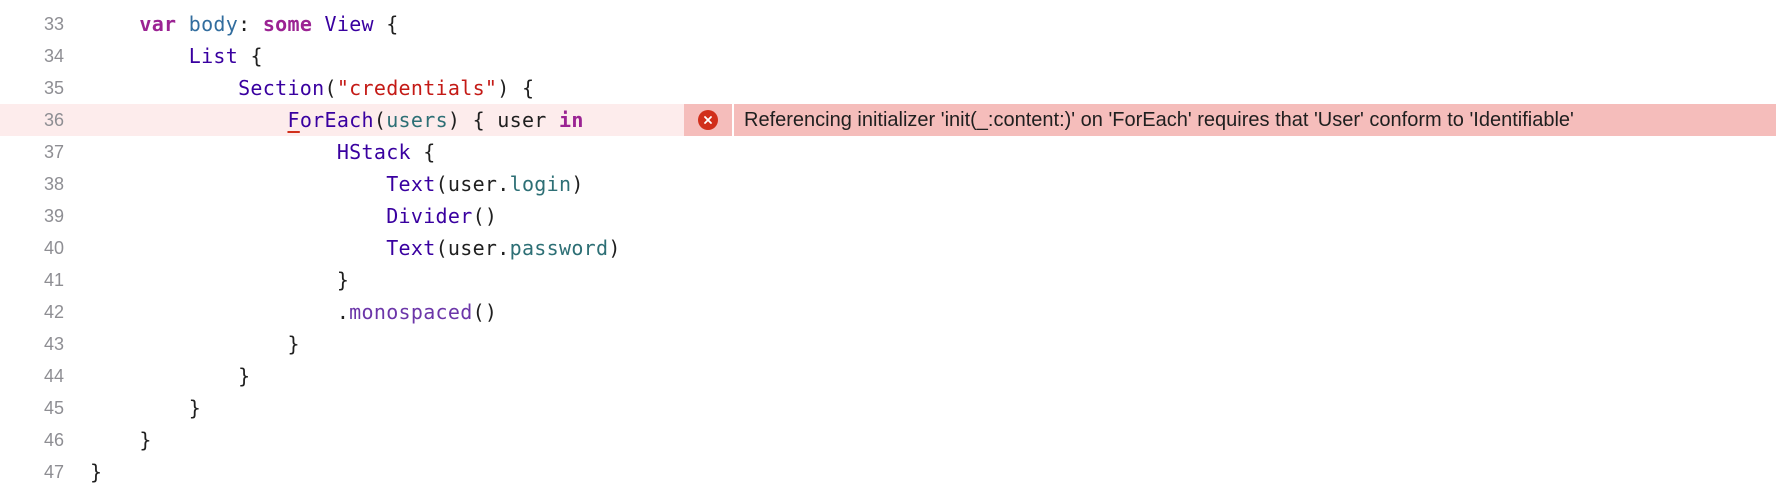 This screenshot has height=494, width=1776. What do you see at coordinates (355, 248) in the screenshot?
I see `code-text: Text(user.password)` at bounding box center [355, 248].